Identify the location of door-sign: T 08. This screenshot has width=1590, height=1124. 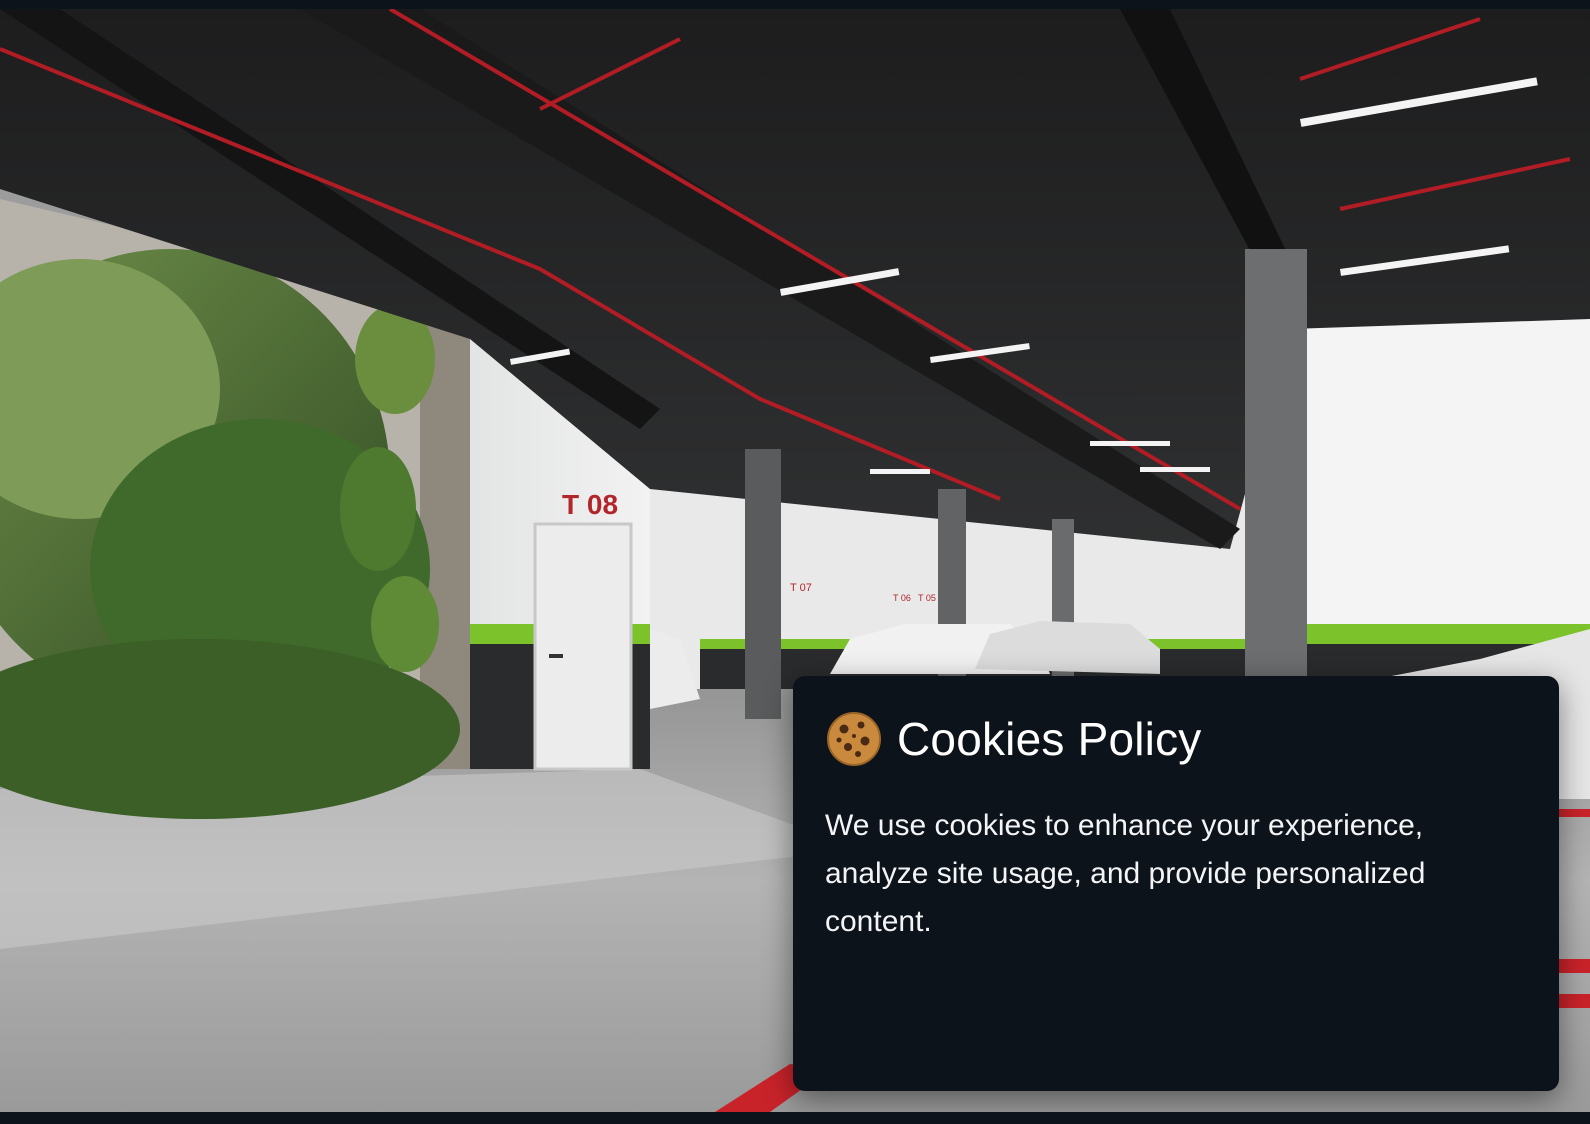
(590, 504).